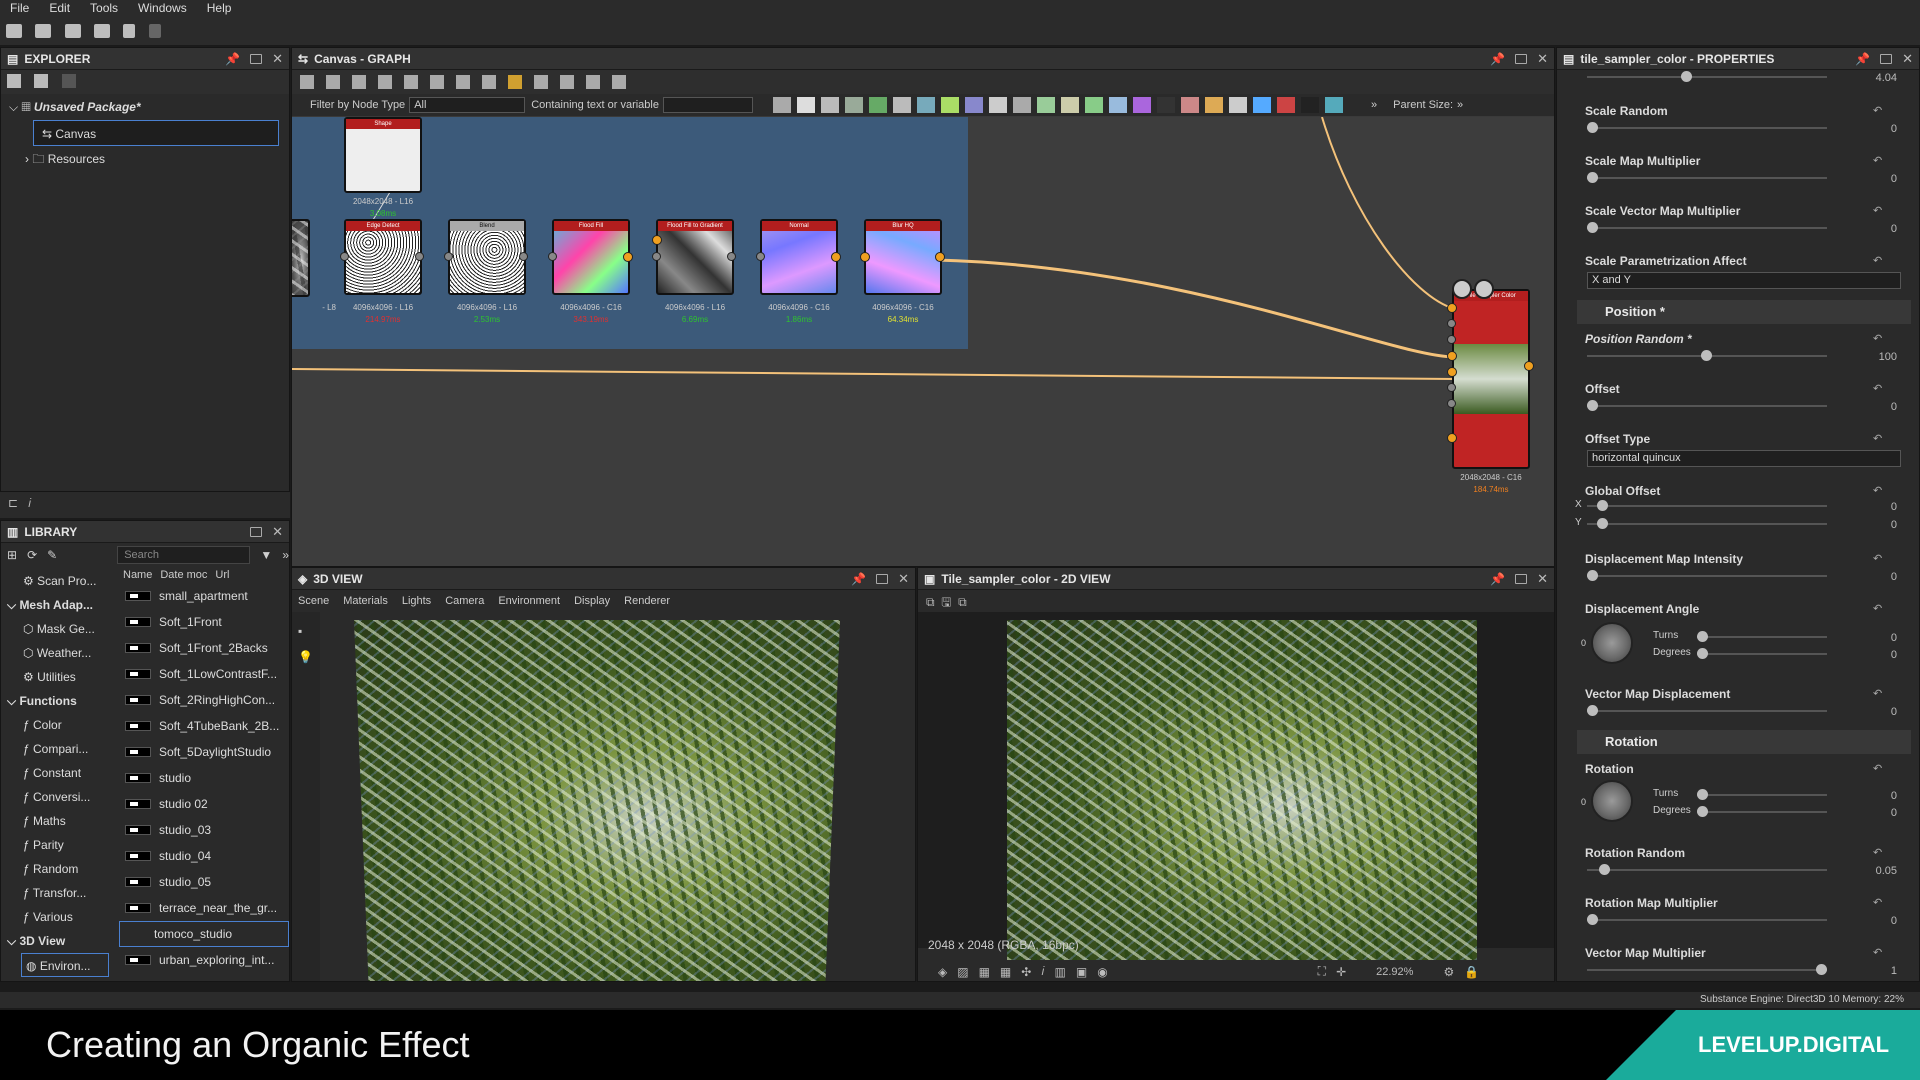 Image resolution: width=1920 pixels, height=1080 pixels. Describe the element at coordinates (1141, 105) in the screenshot. I see `palette-color-wheel-icon` at that location.